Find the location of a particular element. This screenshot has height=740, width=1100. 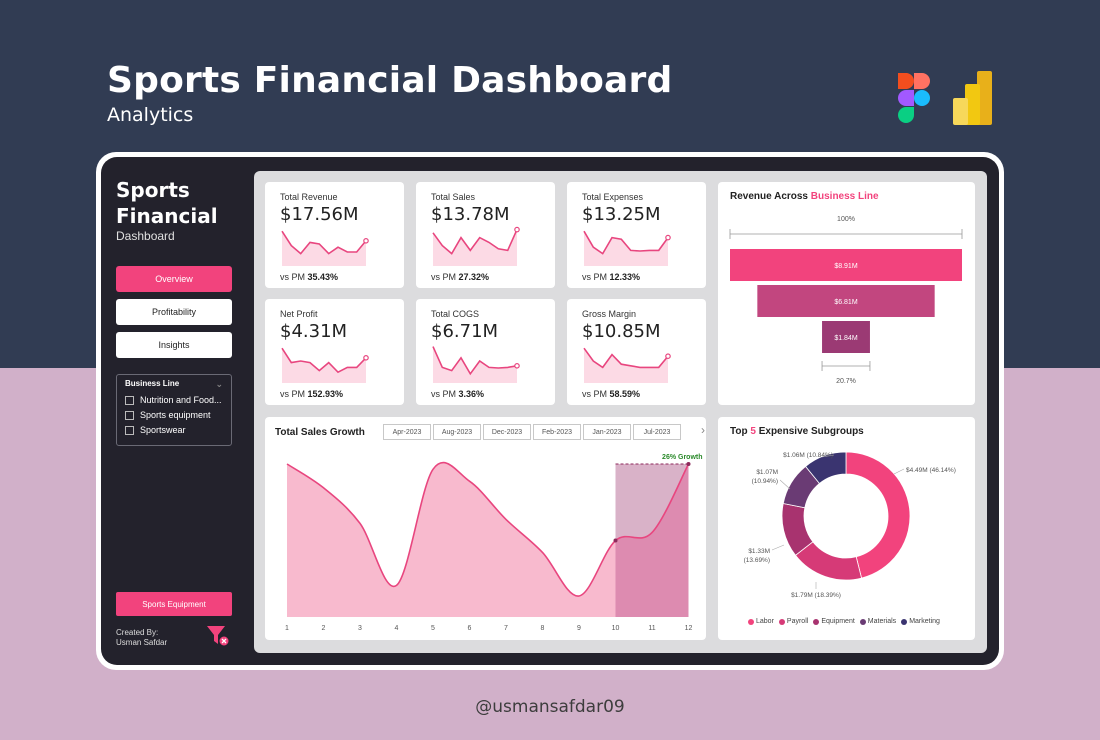

kpi-value: $6.71M is located at coordinates (465, 331).